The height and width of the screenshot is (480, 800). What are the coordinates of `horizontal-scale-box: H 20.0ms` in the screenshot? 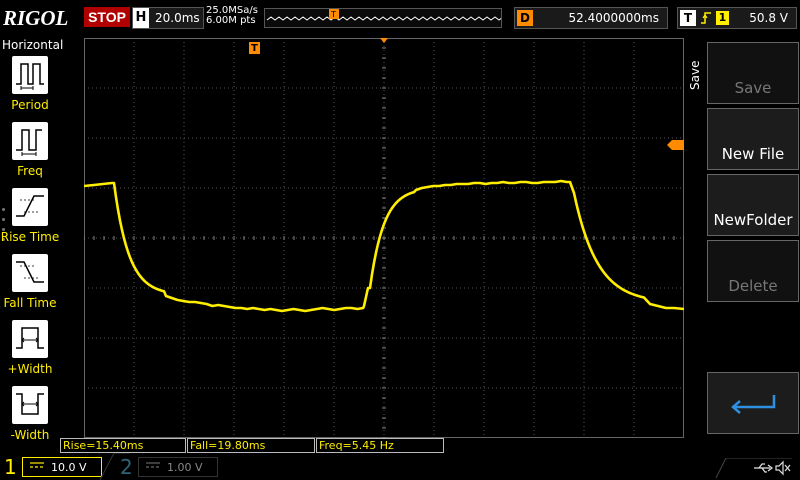 It's located at (168, 18).